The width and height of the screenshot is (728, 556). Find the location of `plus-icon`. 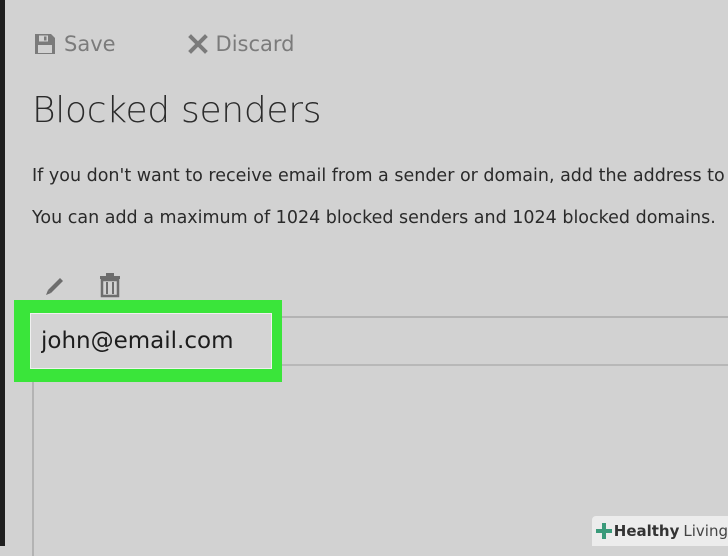

plus-icon is located at coordinates (604, 531).